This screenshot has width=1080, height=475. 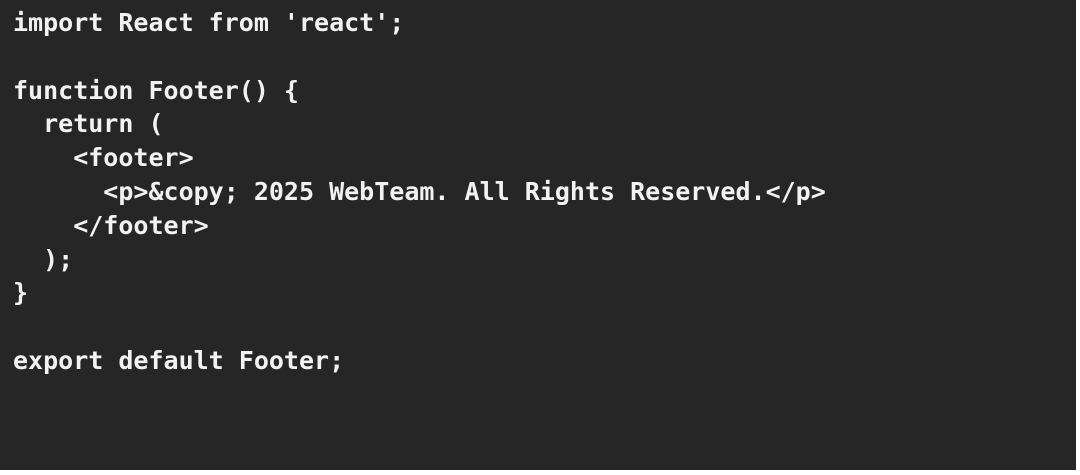 What do you see at coordinates (43, 259) in the screenshot?
I see `code-line-8: );` at bounding box center [43, 259].